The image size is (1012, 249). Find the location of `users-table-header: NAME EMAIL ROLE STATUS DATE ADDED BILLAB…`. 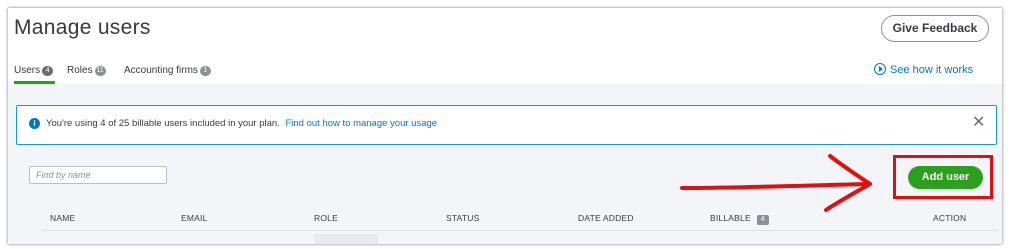

users-table-header: NAME EMAIL ROLE STATUS DATE ADDED BILLAB… is located at coordinates (505, 219).